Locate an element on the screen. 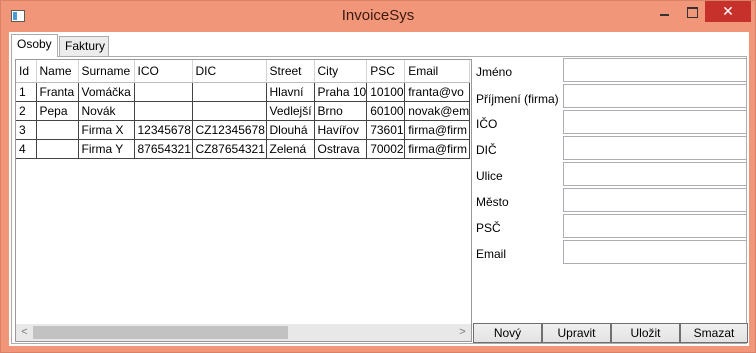  label-psc: PSČ is located at coordinates (488, 228).